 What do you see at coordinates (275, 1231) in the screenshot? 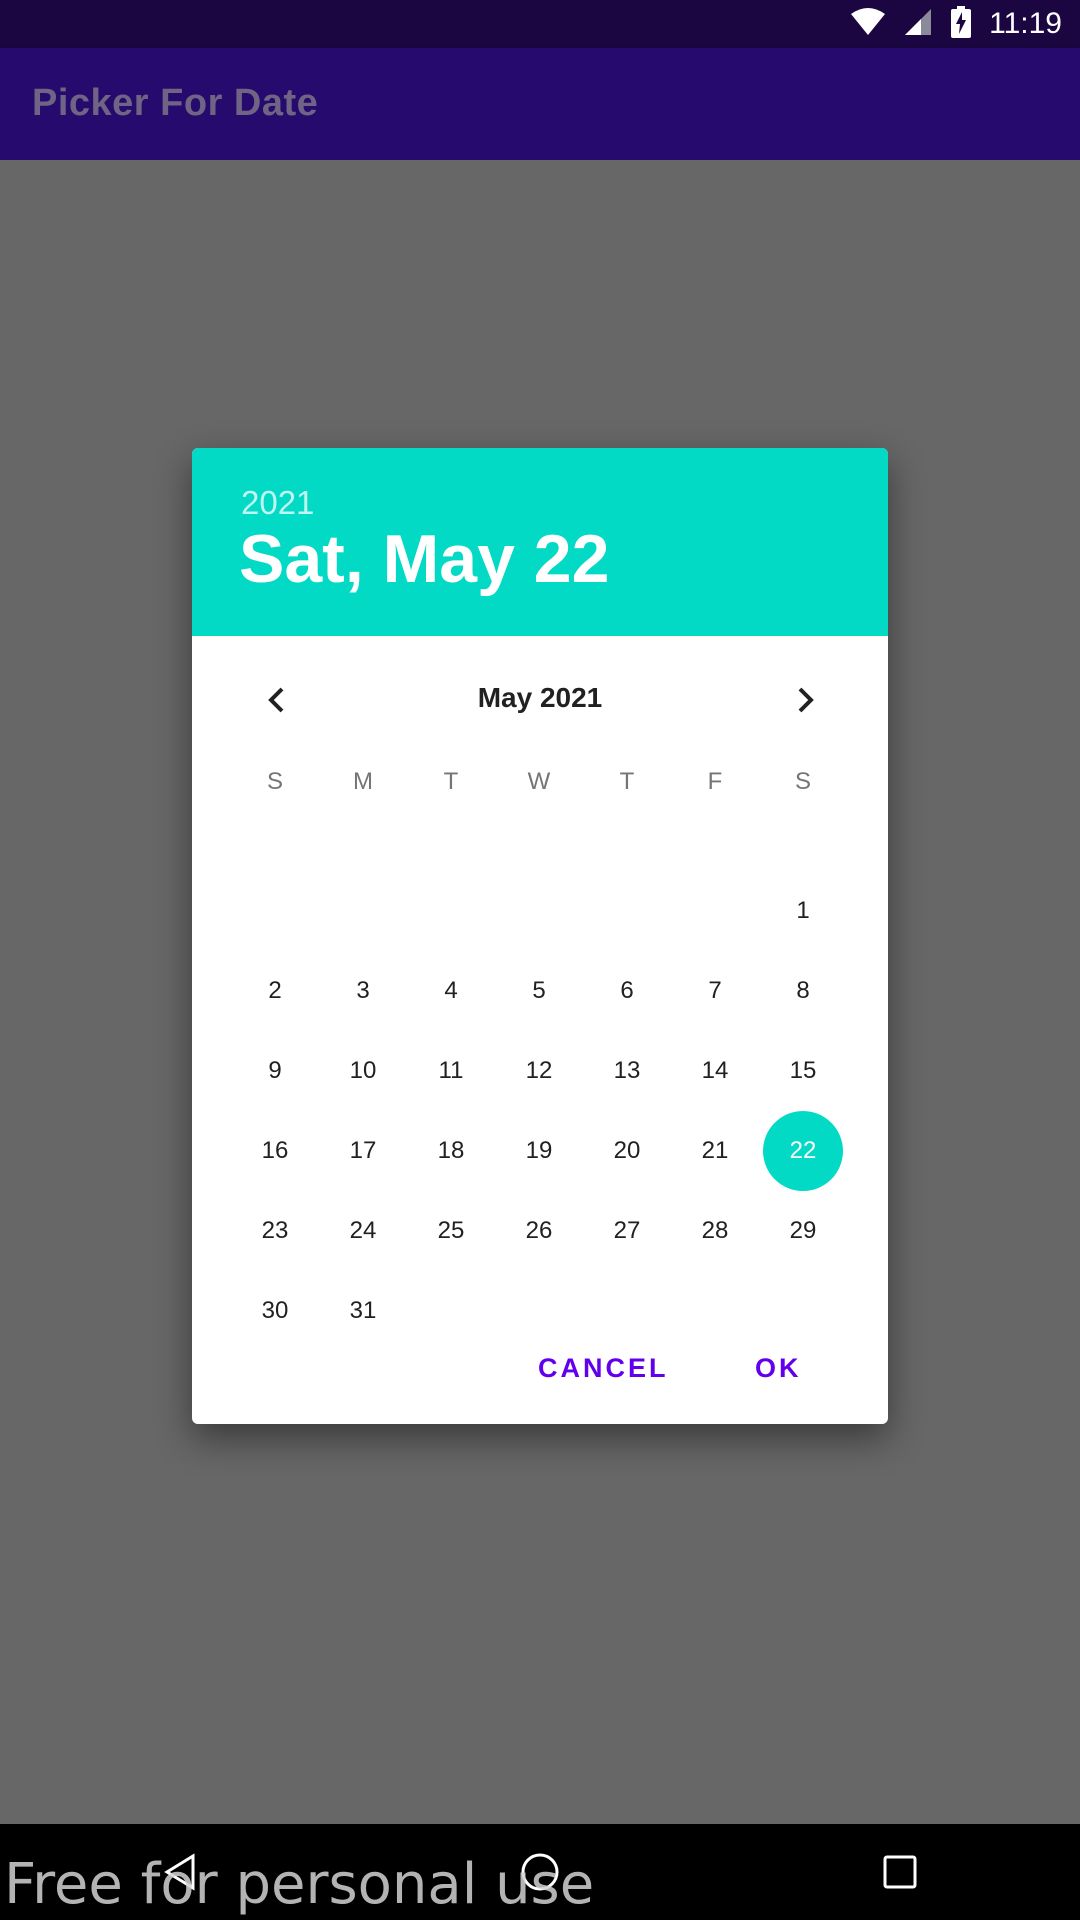
I see `calendar-day: 23` at bounding box center [275, 1231].